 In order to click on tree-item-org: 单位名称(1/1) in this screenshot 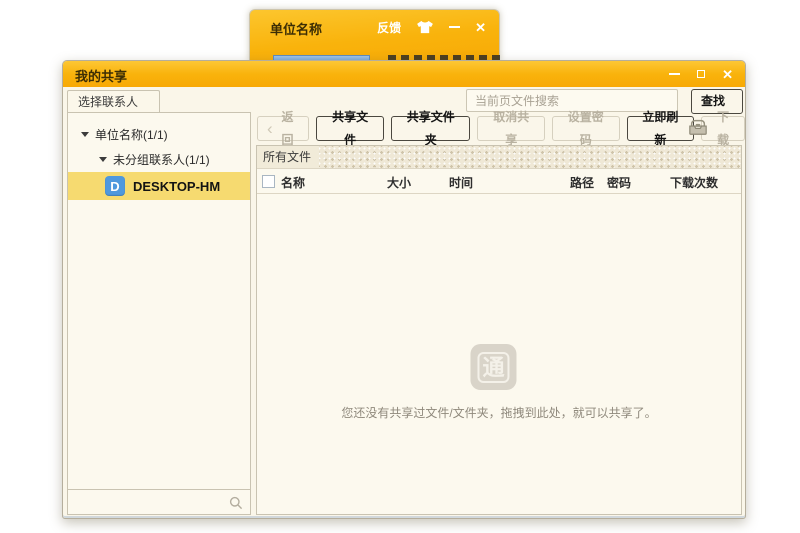, I will do `click(159, 134)`.